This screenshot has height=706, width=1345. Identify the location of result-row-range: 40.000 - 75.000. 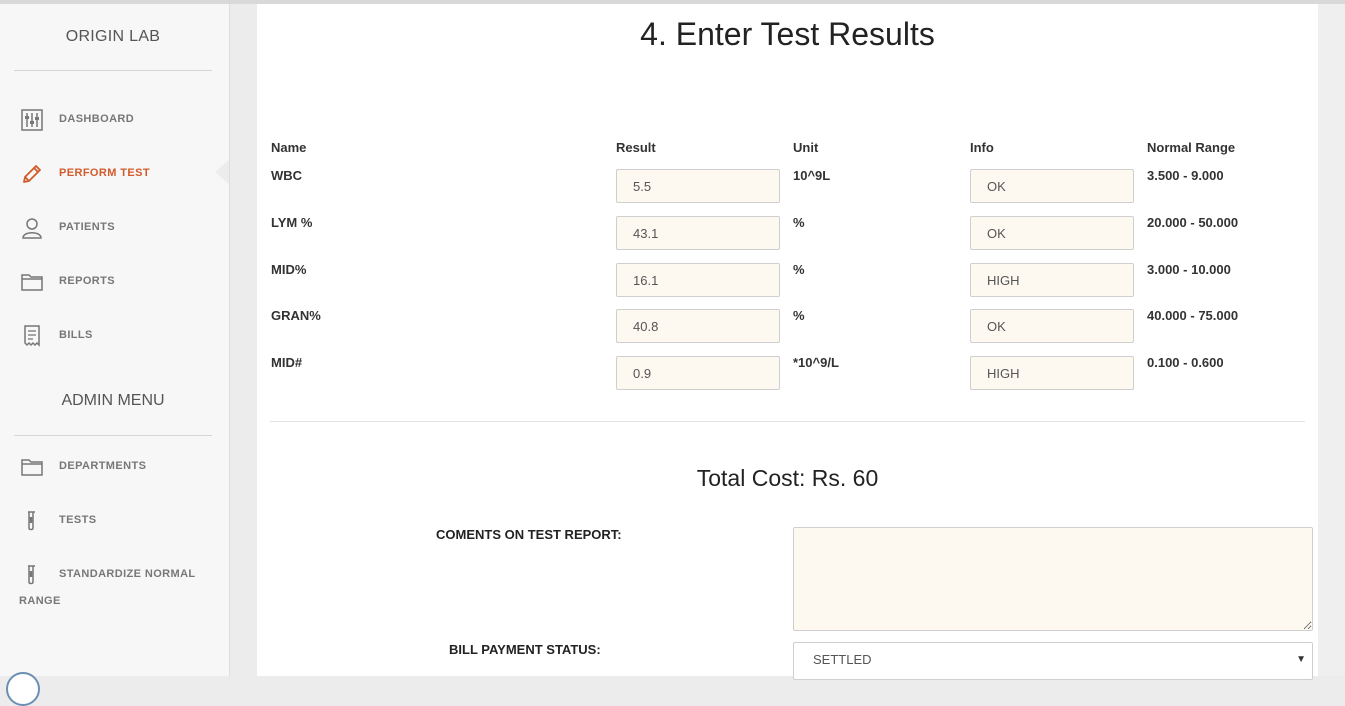
(1193, 315).